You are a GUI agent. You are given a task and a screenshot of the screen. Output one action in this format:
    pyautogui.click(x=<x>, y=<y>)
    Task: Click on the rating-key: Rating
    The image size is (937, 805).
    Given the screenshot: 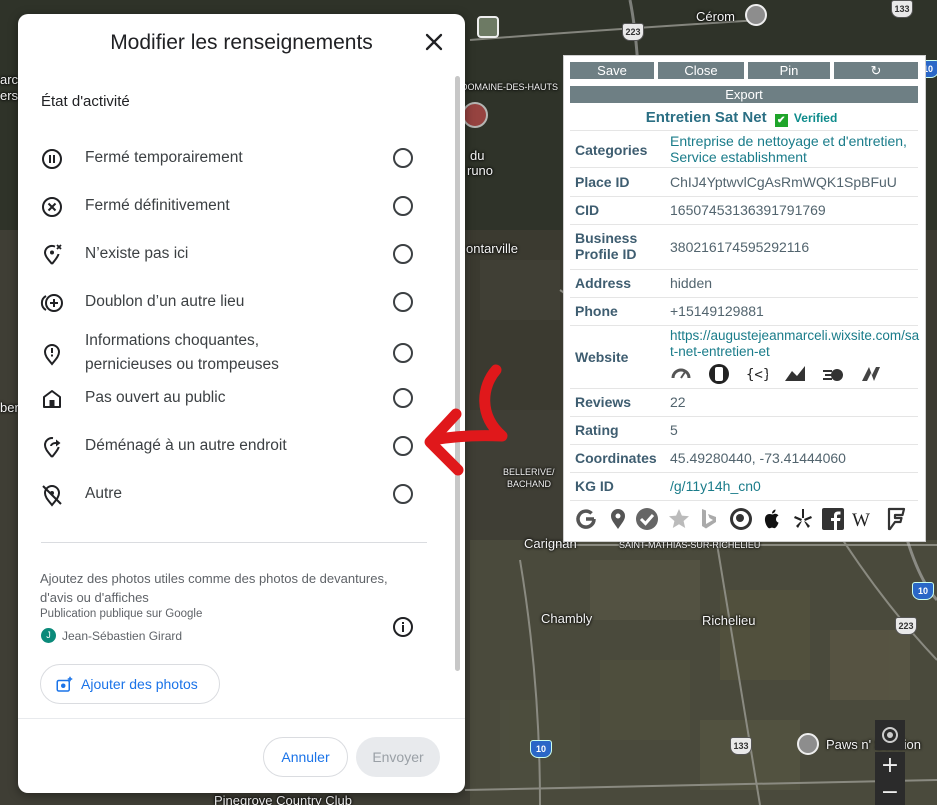 What is the action you would take?
    pyautogui.click(x=597, y=430)
    